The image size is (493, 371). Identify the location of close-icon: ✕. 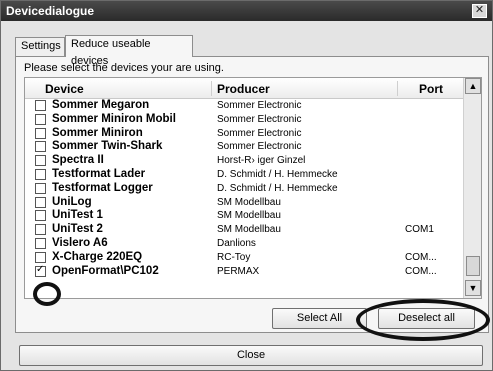
(479, 10).